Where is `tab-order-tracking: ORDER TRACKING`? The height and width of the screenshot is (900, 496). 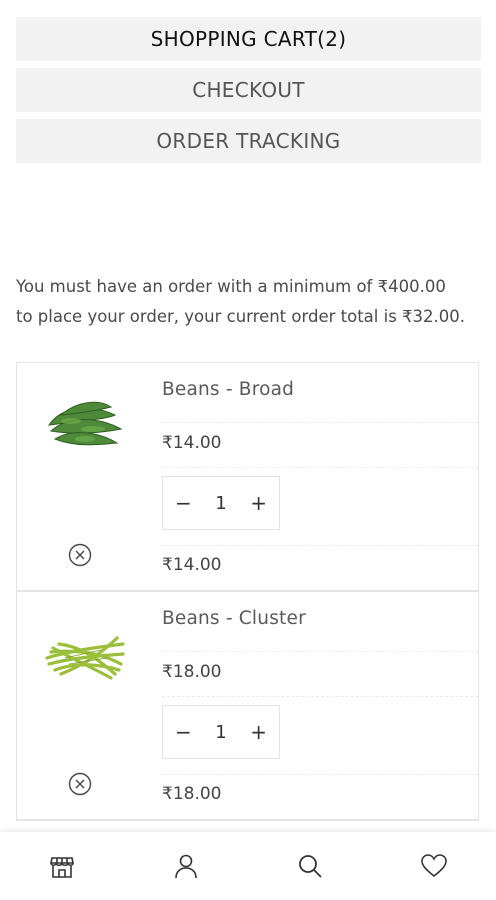 tab-order-tracking: ORDER TRACKING is located at coordinates (248, 141).